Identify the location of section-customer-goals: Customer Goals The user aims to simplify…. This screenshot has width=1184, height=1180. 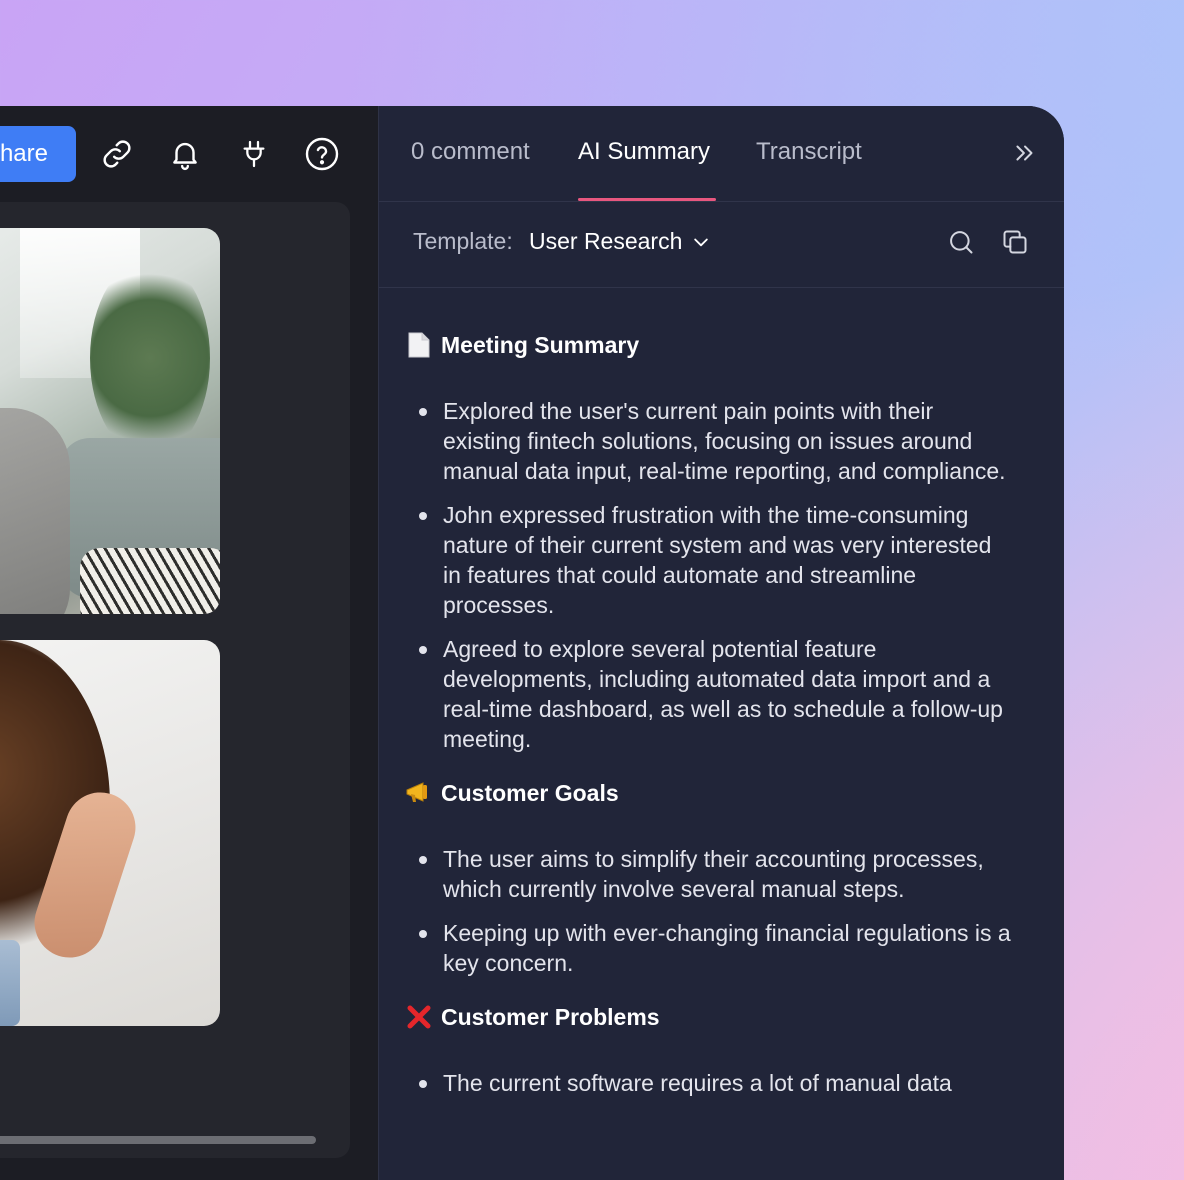
(710, 877).